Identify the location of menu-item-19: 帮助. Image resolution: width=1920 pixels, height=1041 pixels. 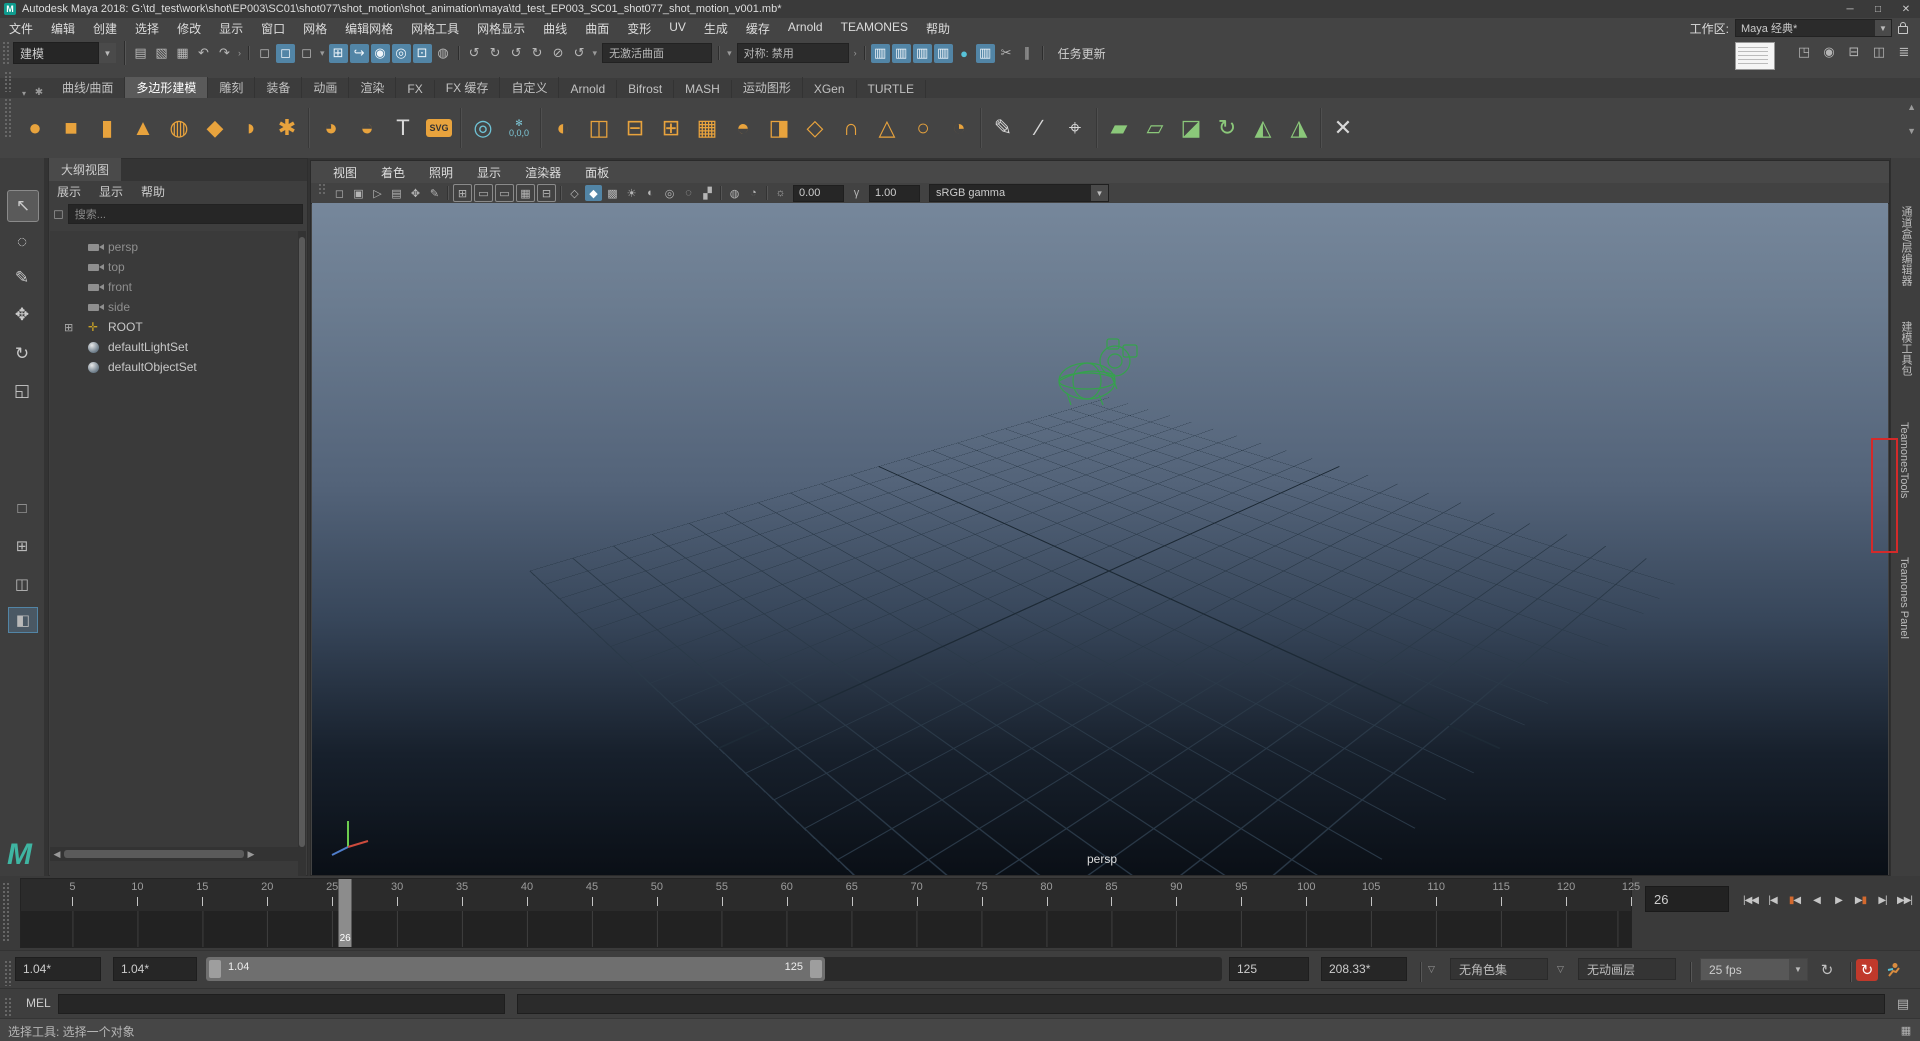
(938, 28).